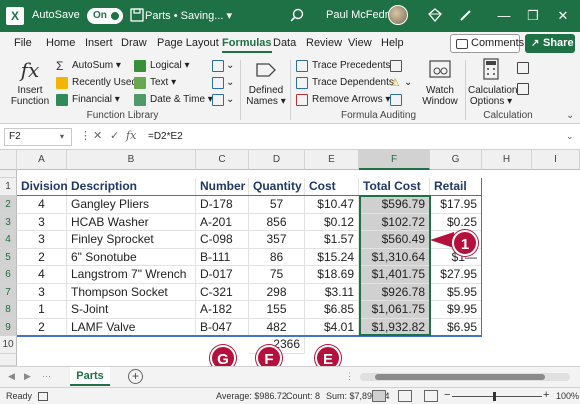 The height and width of the screenshot is (404, 580). What do you see at coordinates (349, 376) in the screenshot?
I see `tab-splitter-icon: ⋮` at bounding box center [349, 376].